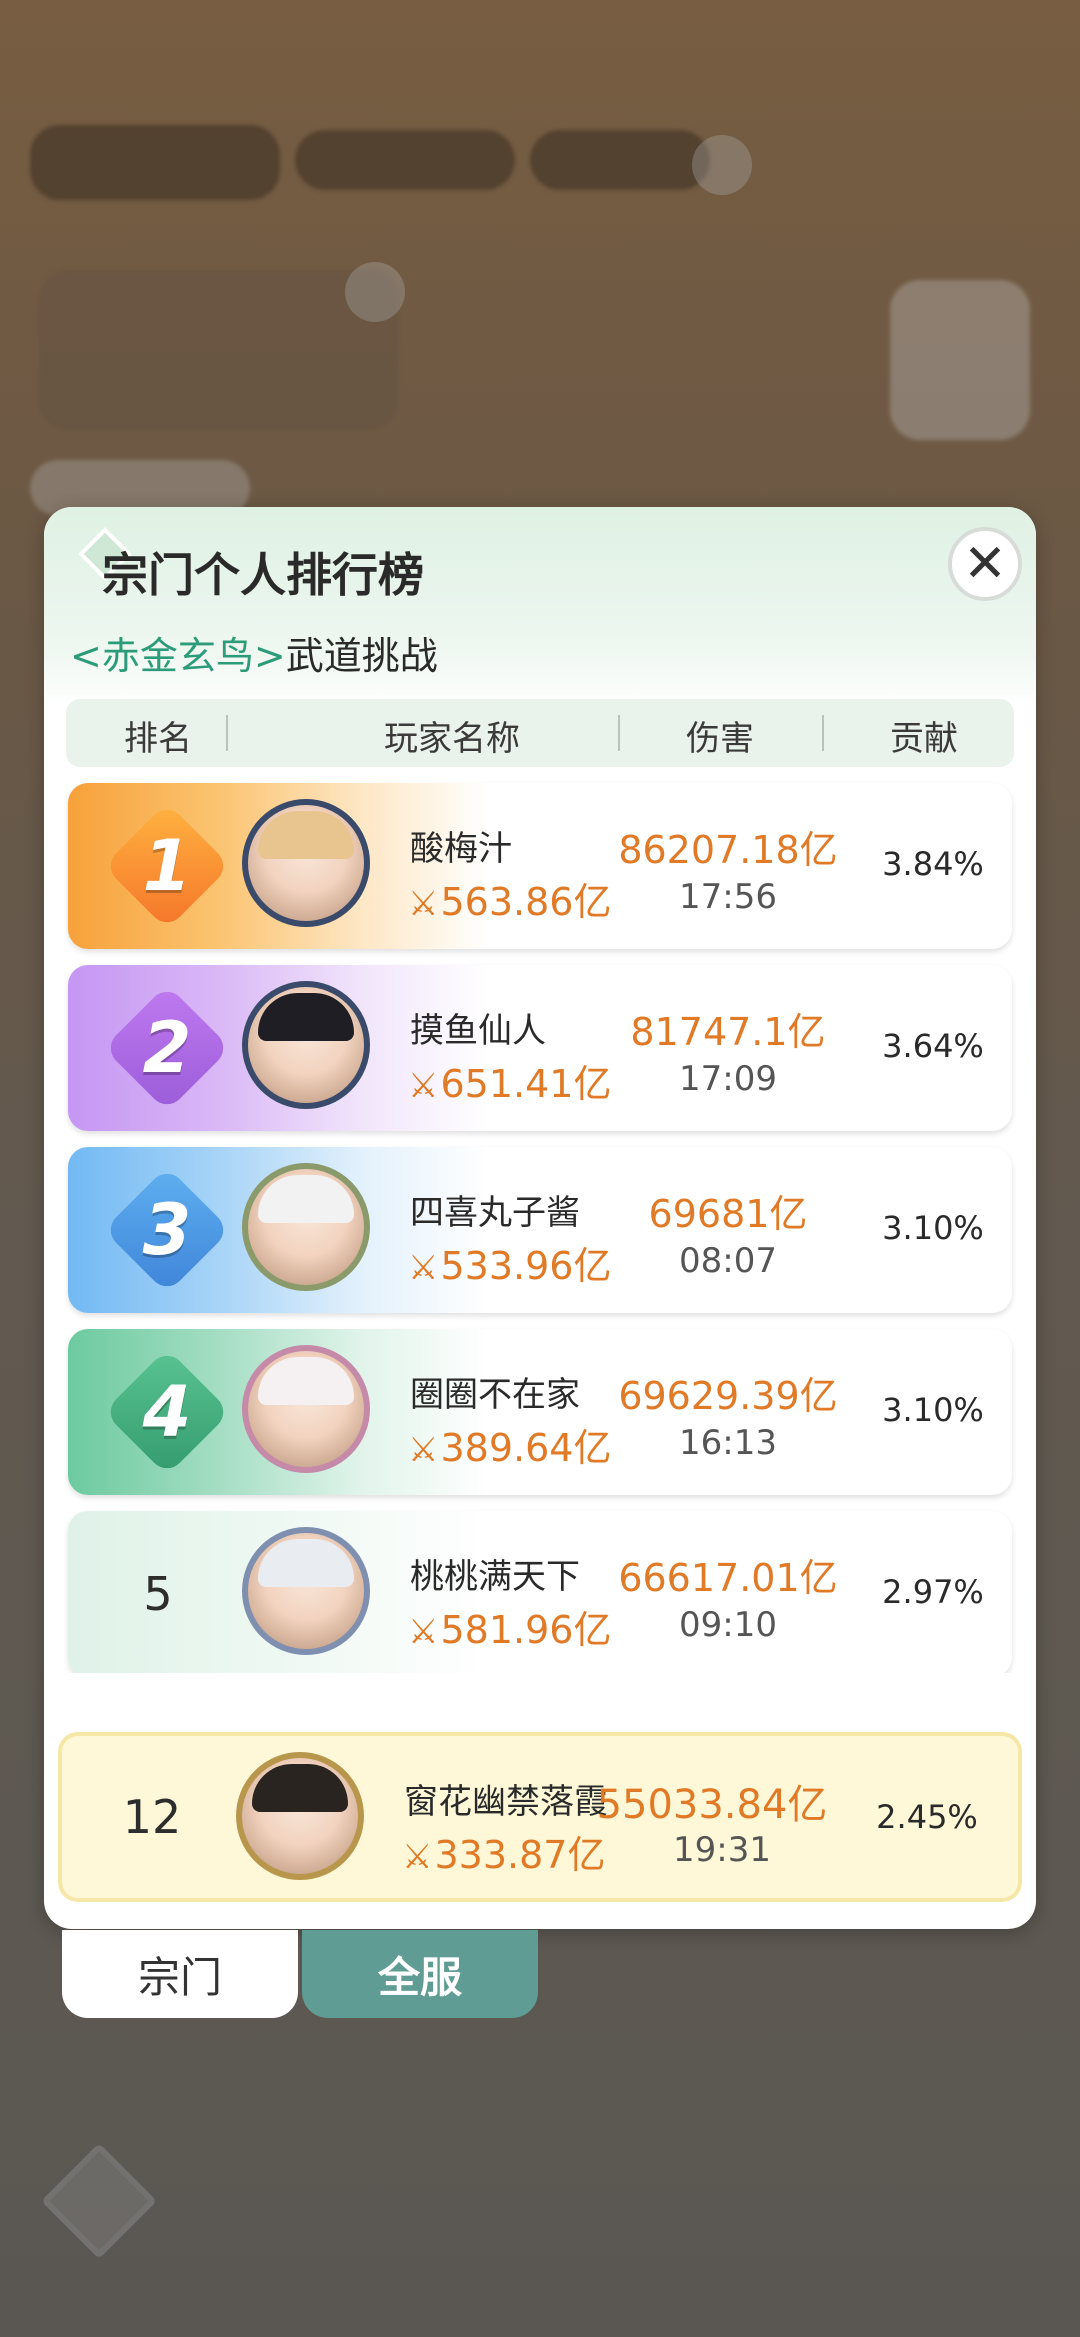 This screenshot has width=1080, height=2337. I want to click on combat-power: ⚔533.96亿, so click(509, 1262).